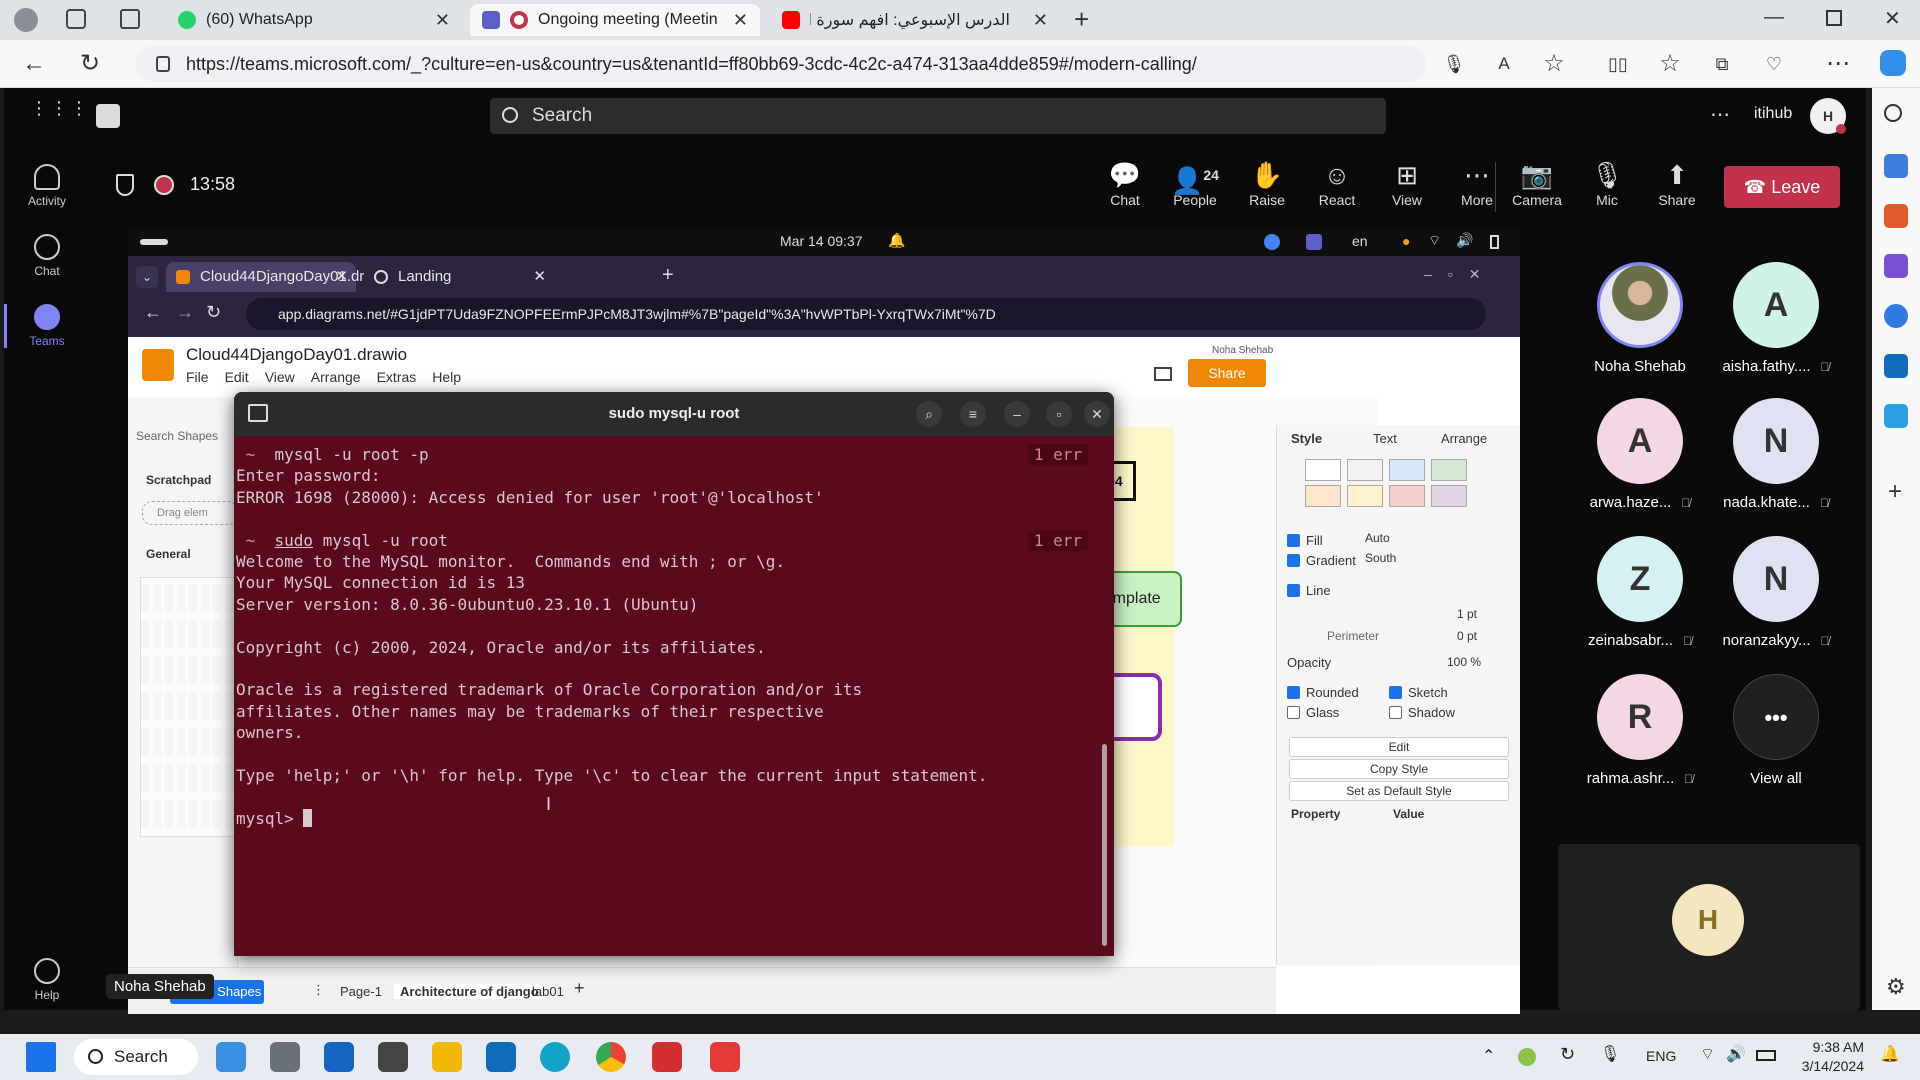 The image size is (1920, 1080). Describe the element at coordinates (1776, 592) in the screenshot. I see `participant-tile: N noranzakyy... 🎙̸` at that location.